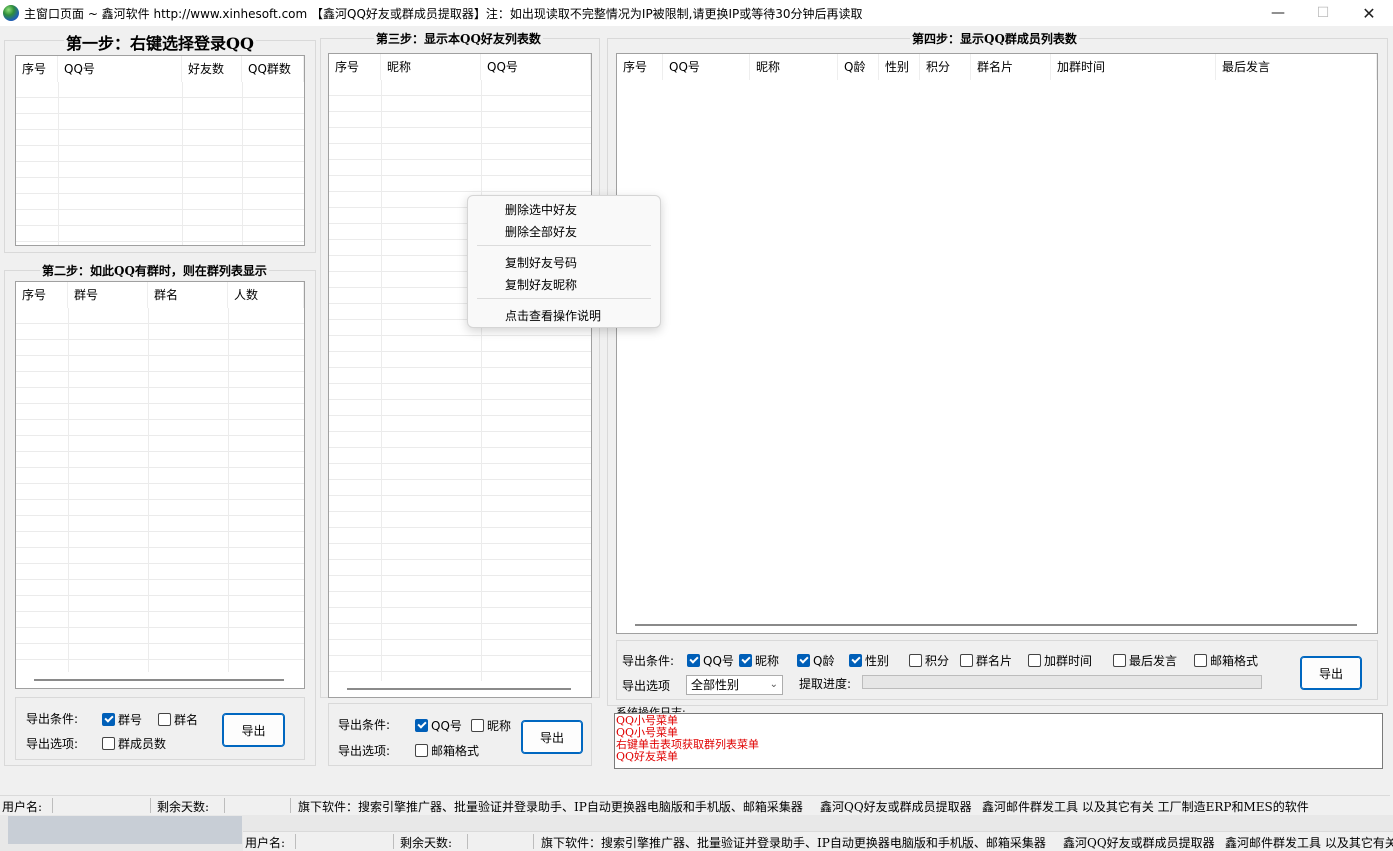 This screenshot has height=851, width=1393. I want to click on export-friends-button: 导出, so click(552, 737).